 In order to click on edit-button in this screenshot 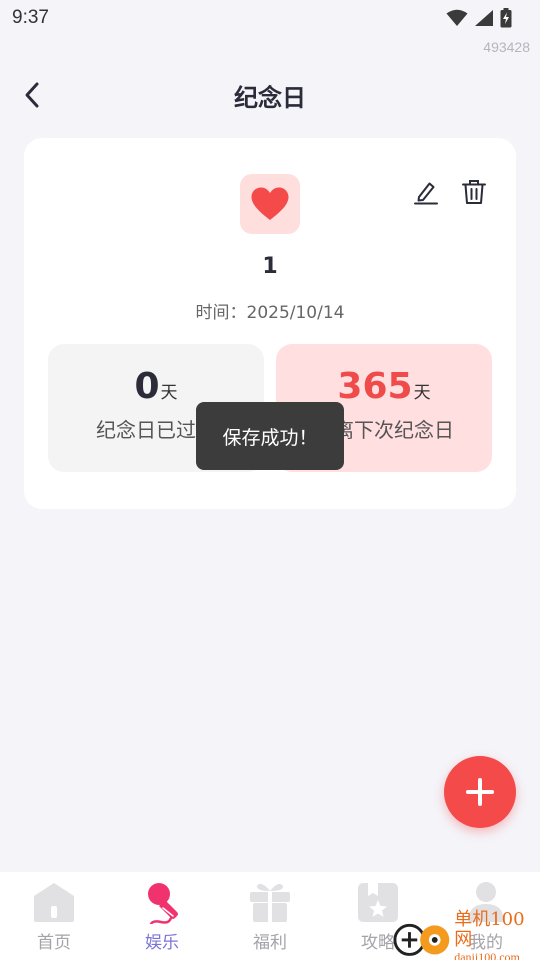, I will do `click(426, 192)`.